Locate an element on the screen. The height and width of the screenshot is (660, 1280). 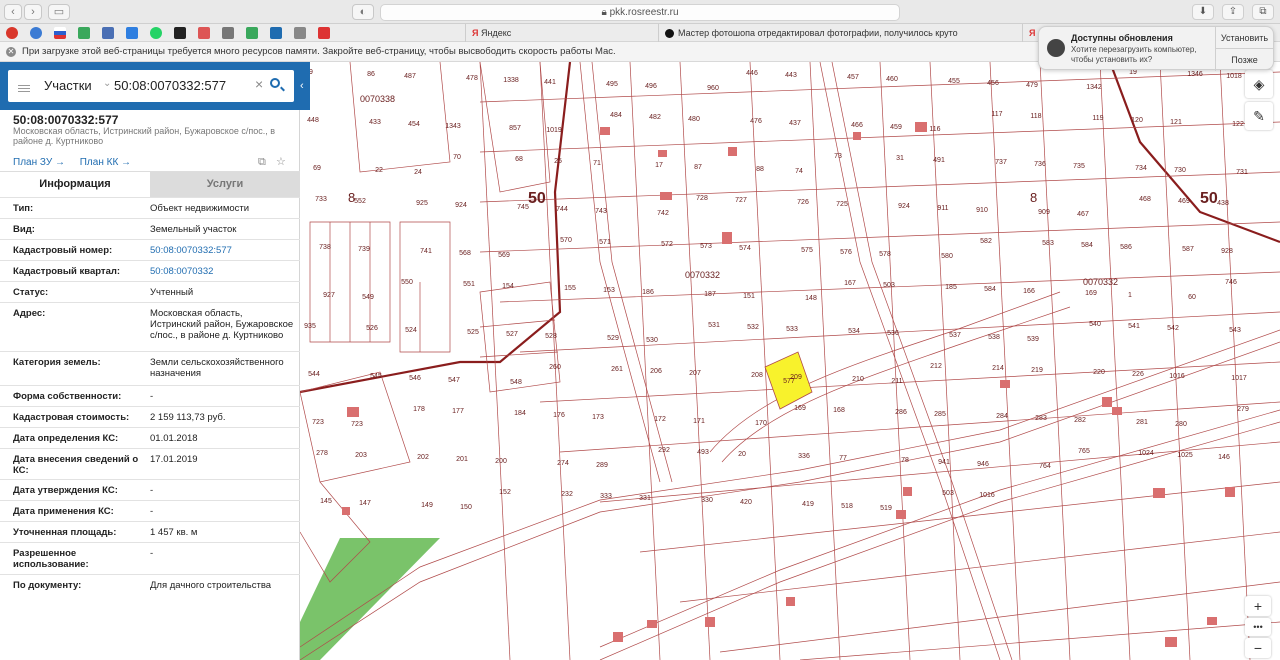
layers-button: ◈ is located at coordinates (1259, 84).